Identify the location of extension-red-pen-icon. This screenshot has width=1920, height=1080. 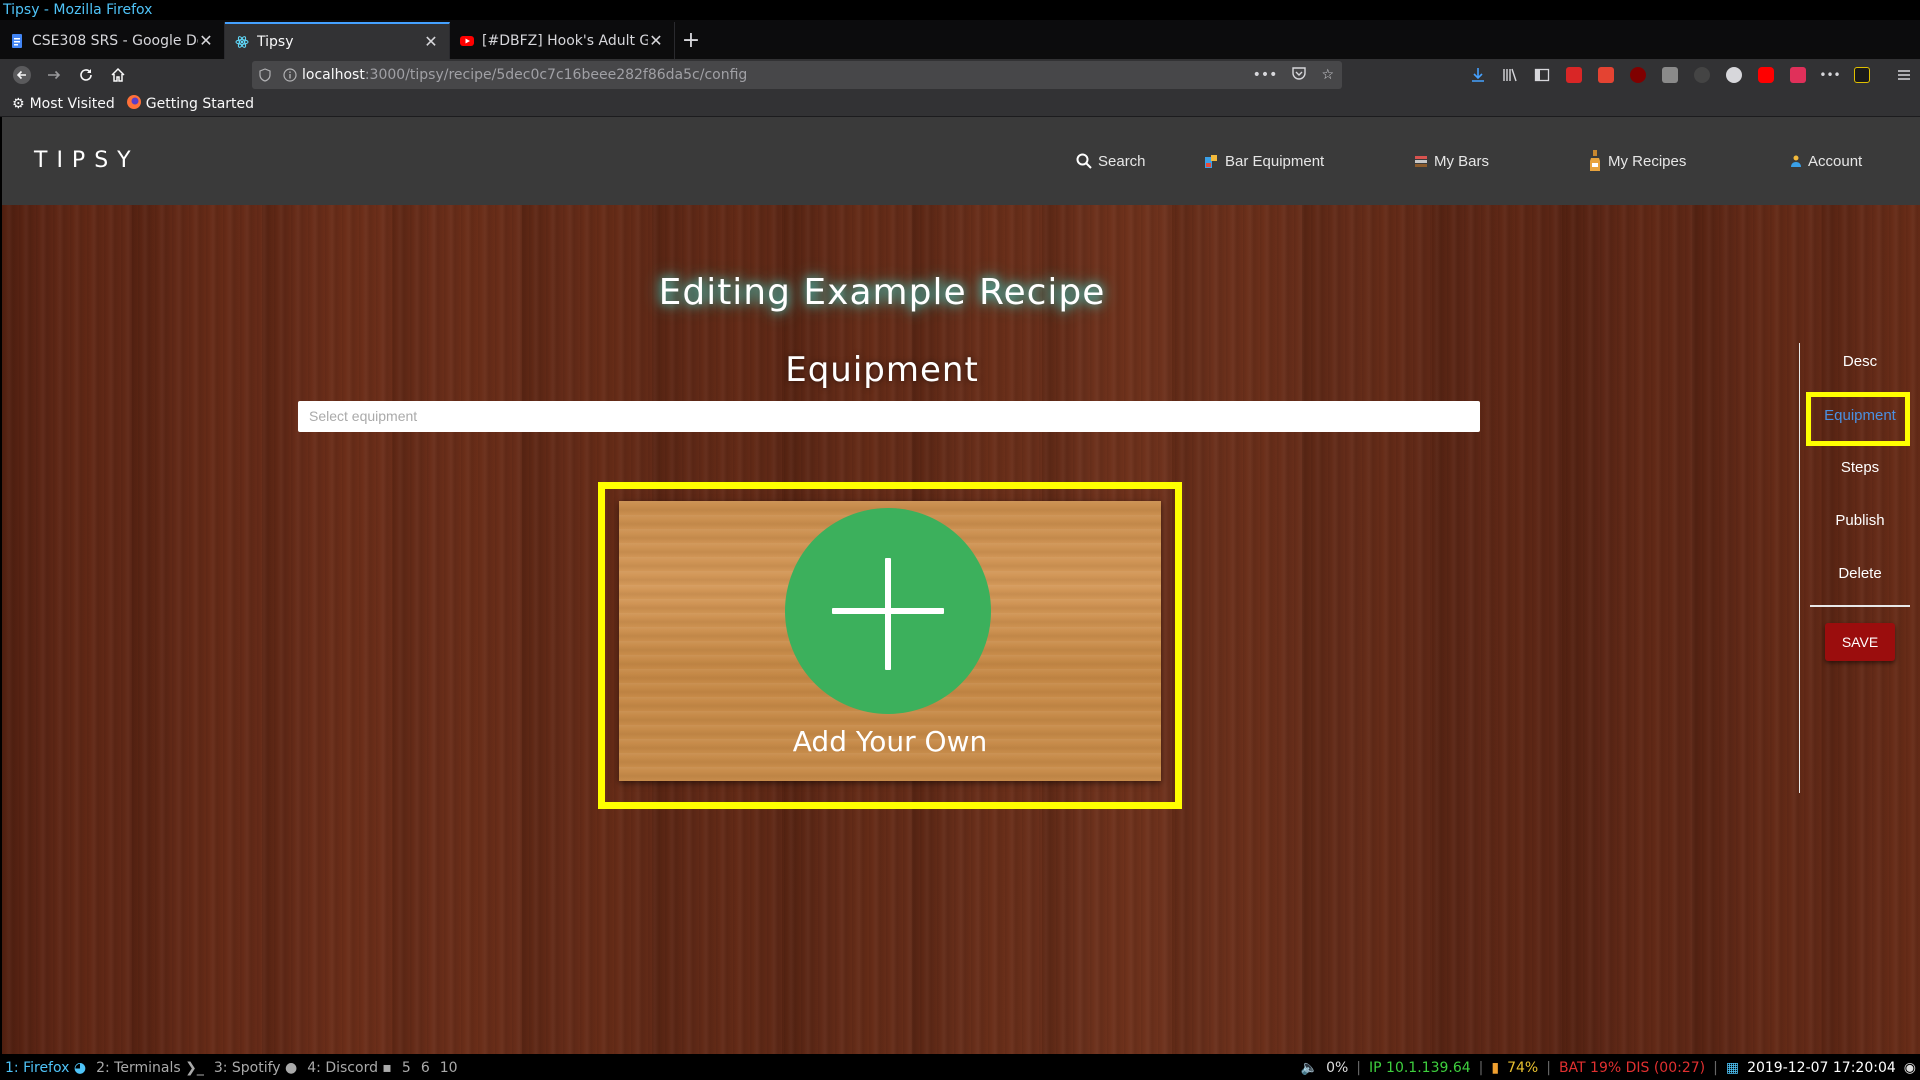
(1574, 75).